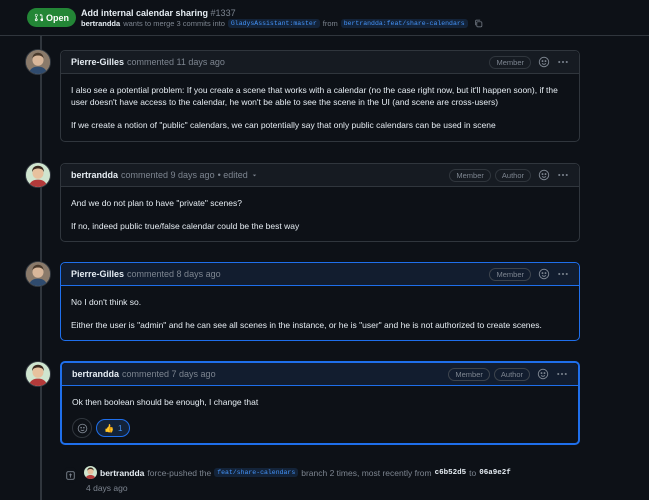 This screenshot has height=500, width=649. Describe the element at coordinates (106, 302) in the screenshot. I see `comment-paragraph: No I don't think so.` at that location.